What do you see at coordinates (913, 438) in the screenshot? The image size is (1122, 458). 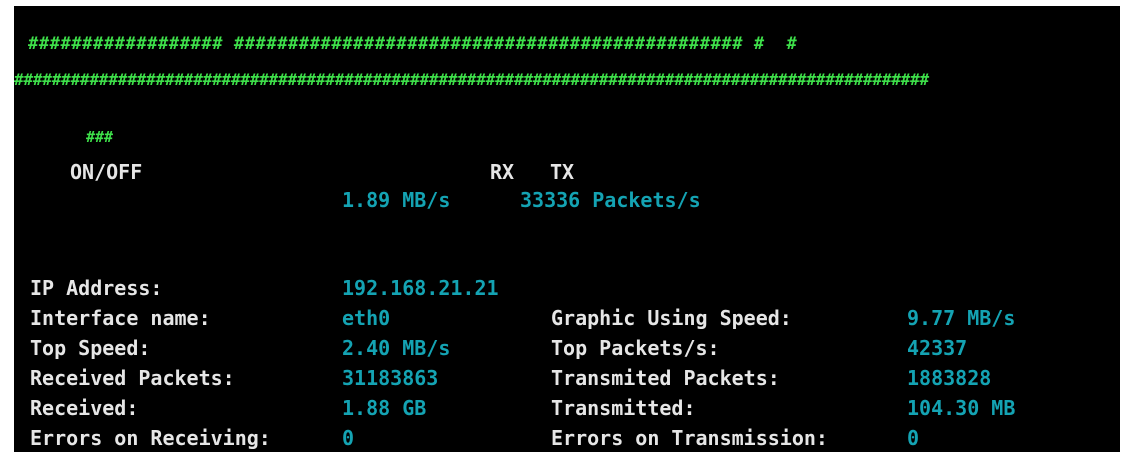 I see `errors-transmission-value: 0` at bounding box center [913, 438].